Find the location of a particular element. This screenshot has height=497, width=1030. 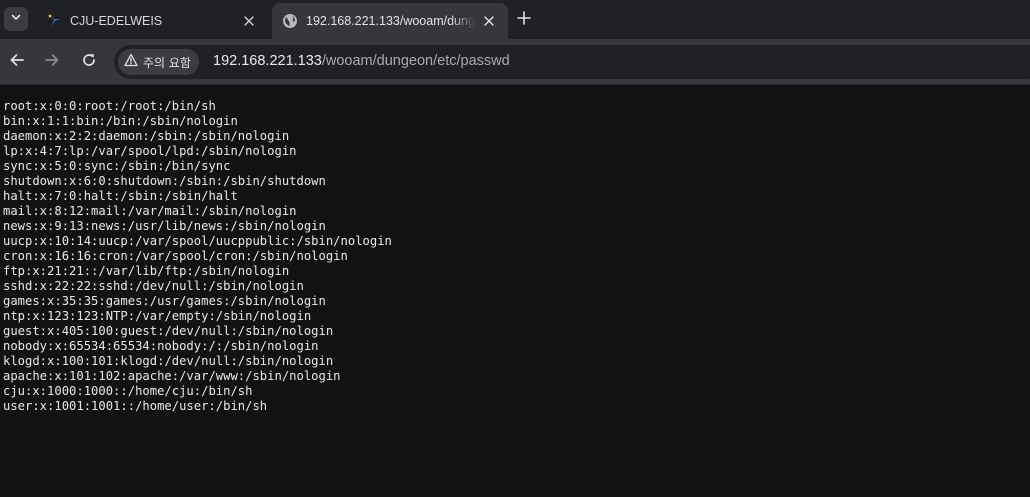

passwd-line: user:x:1001:1001::/home/user:/bin/sh is located at coordinates (135, 406).